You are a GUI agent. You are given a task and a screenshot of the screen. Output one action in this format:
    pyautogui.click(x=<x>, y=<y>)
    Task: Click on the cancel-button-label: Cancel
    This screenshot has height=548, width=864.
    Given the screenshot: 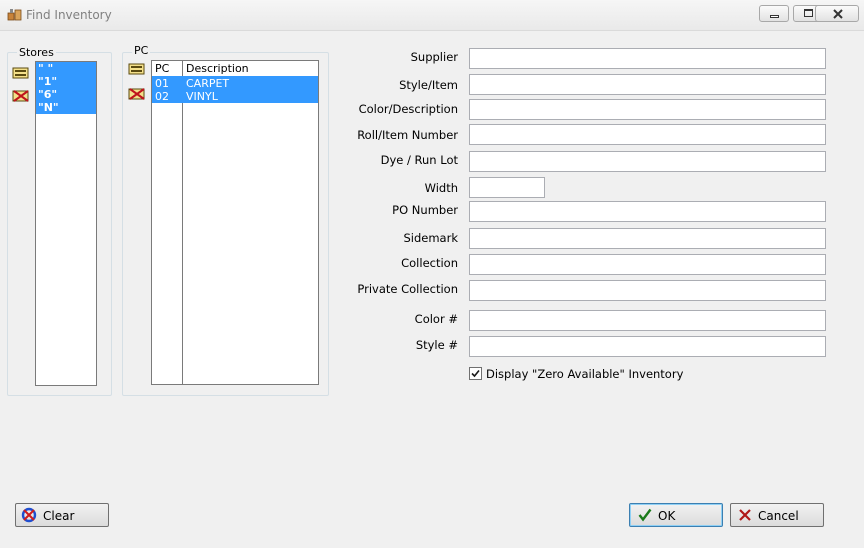 What is the action you would take?
    pyautogui.click(x=778, y=516)
    